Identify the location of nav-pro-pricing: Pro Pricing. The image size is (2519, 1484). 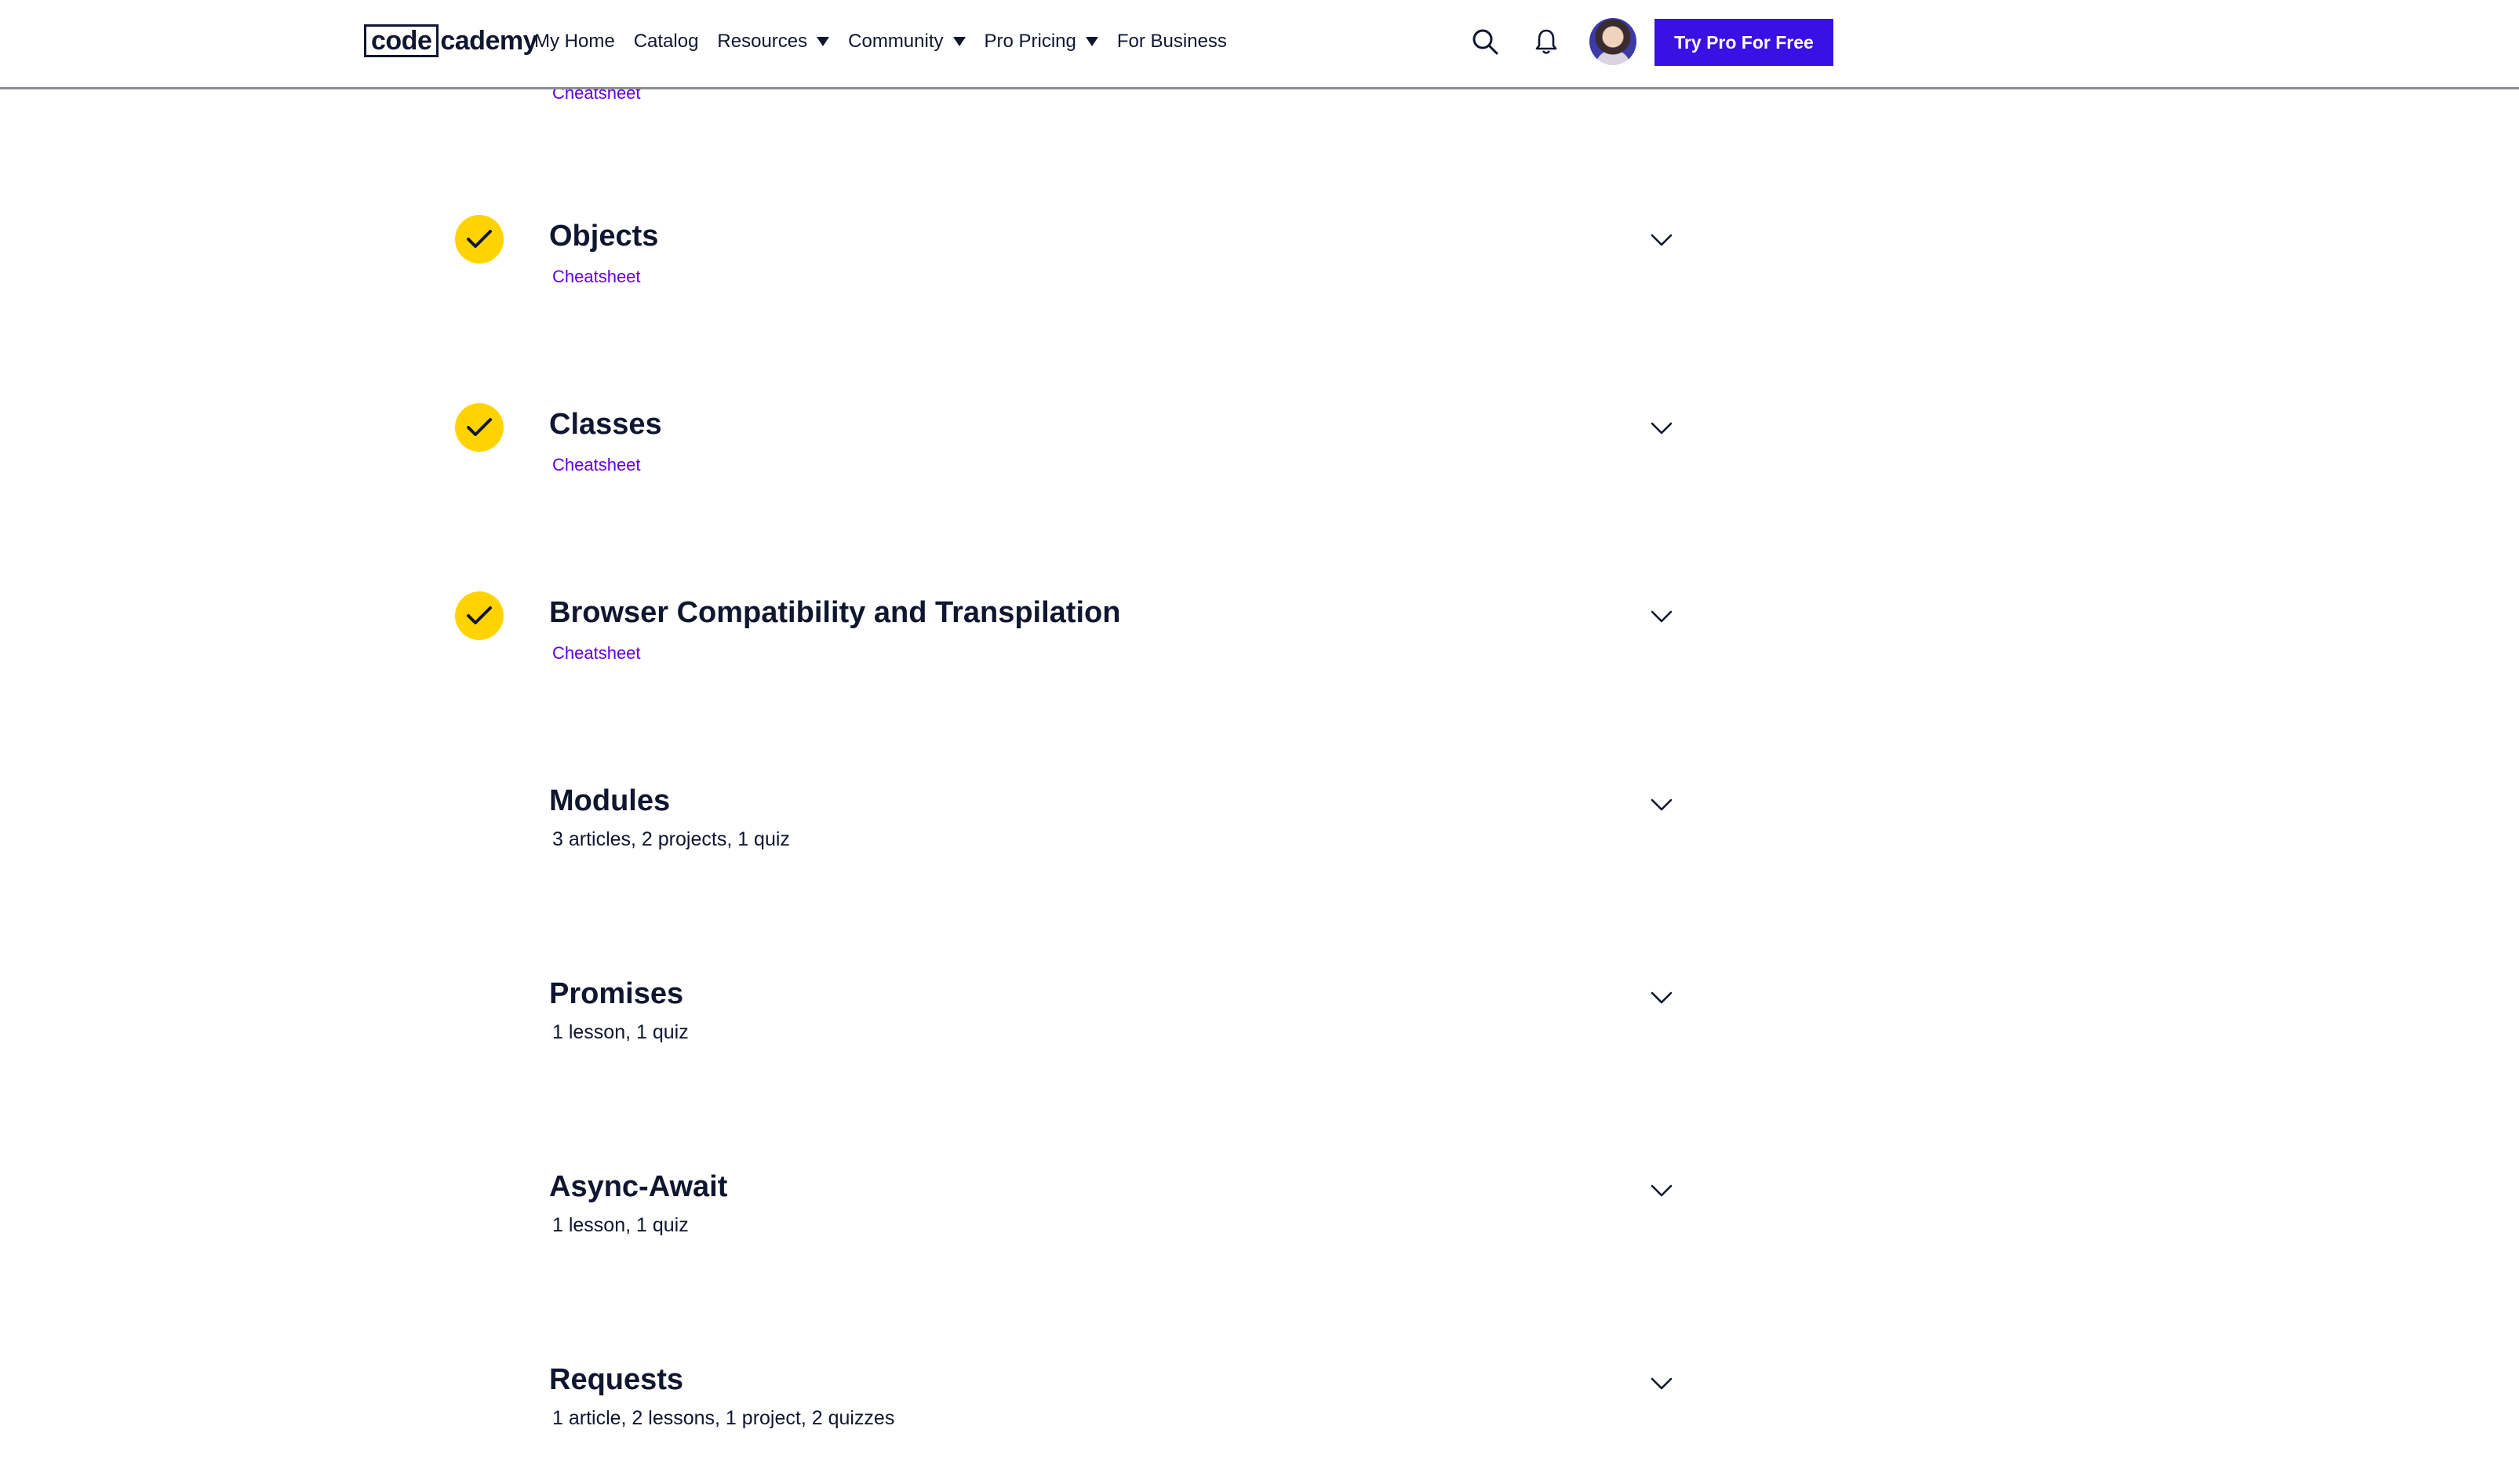
(1041, 42).